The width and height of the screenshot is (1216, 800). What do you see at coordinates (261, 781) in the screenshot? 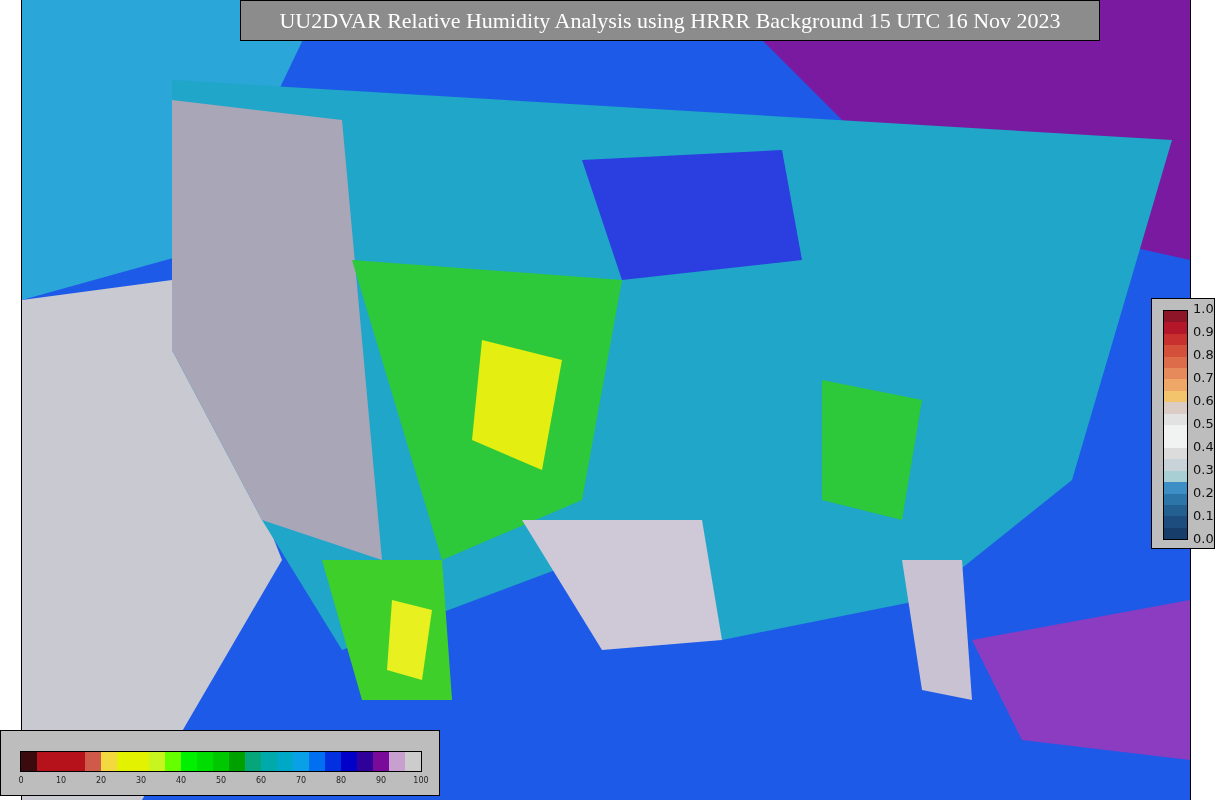
I see `tick-label: 60` at bounding box center [261, 781].